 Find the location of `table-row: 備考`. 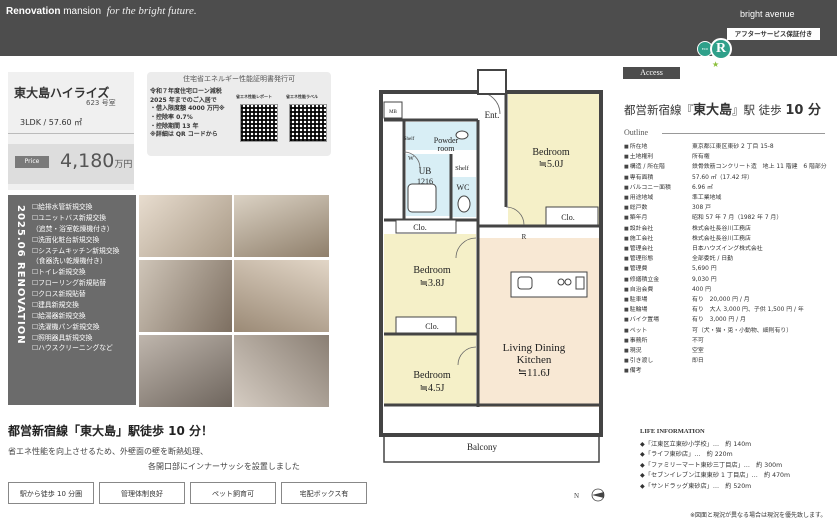

table-row: 備考 is located at coordinates (729, 371).